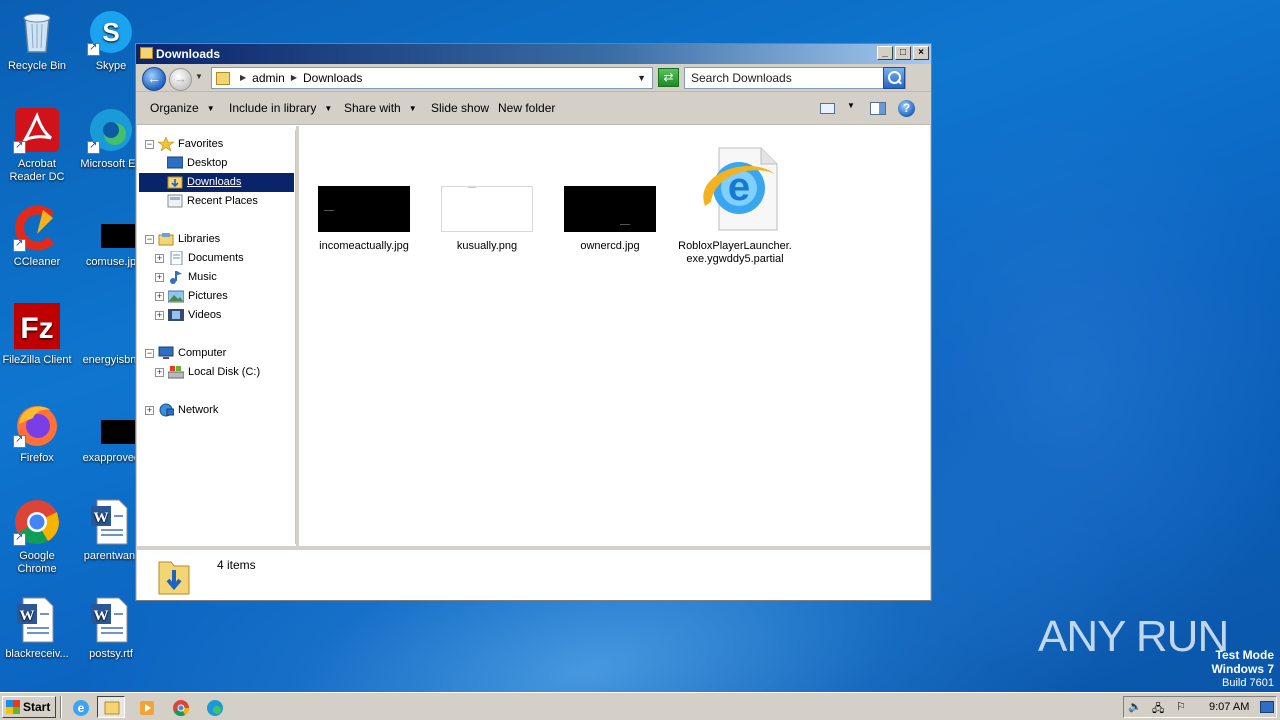 The width and height of the screenshot is (1280, 720). What do you see at coordinates (487, 209) in the screenshot?
I see `image-thumbnail` at bounding box center [487, 209].